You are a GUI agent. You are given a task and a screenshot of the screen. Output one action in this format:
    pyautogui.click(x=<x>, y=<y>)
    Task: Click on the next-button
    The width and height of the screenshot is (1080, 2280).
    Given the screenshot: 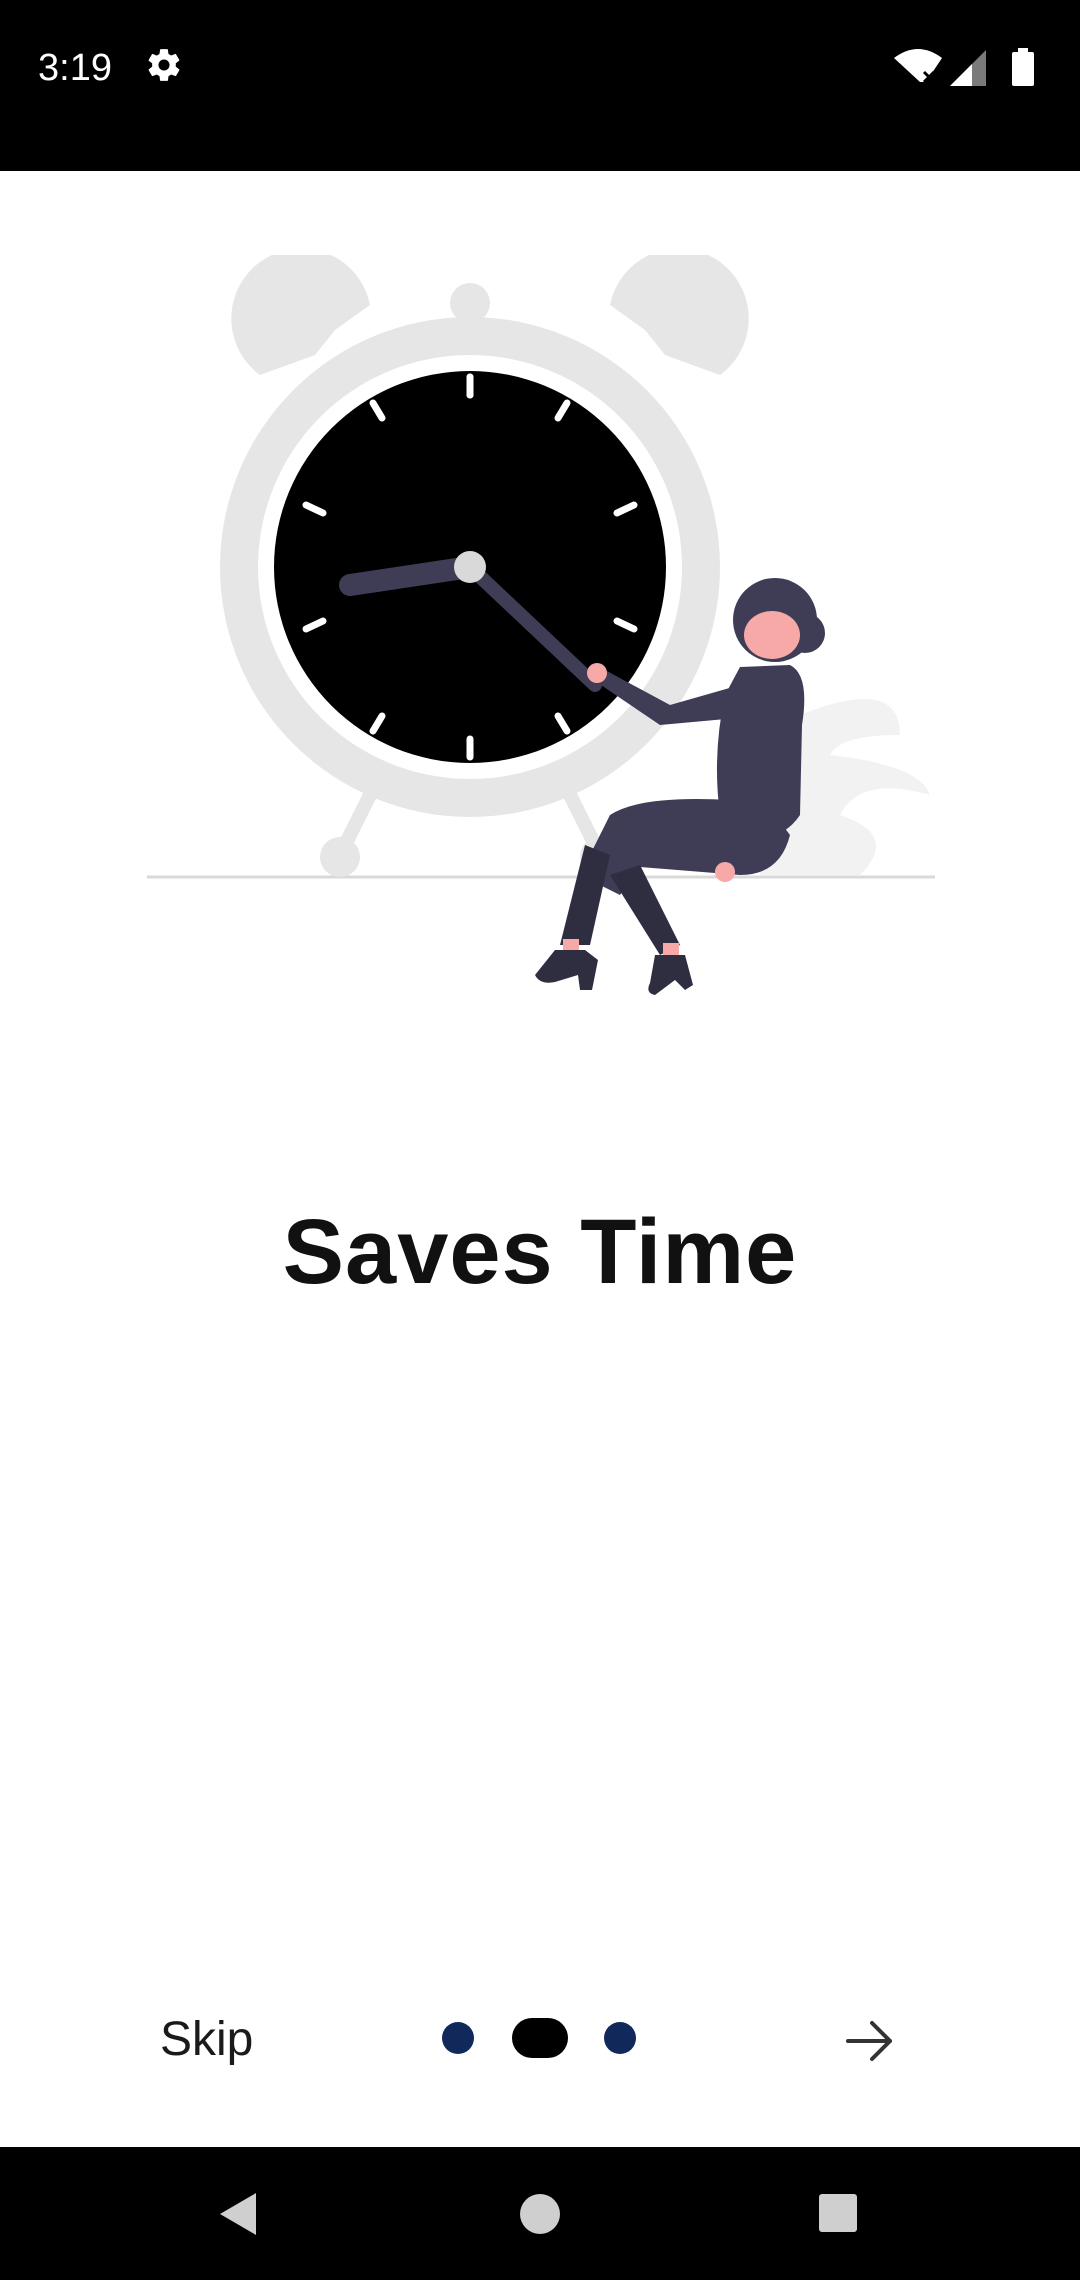 What is the action you would take?
    pyautogui.click(x=869, y=2041)
    